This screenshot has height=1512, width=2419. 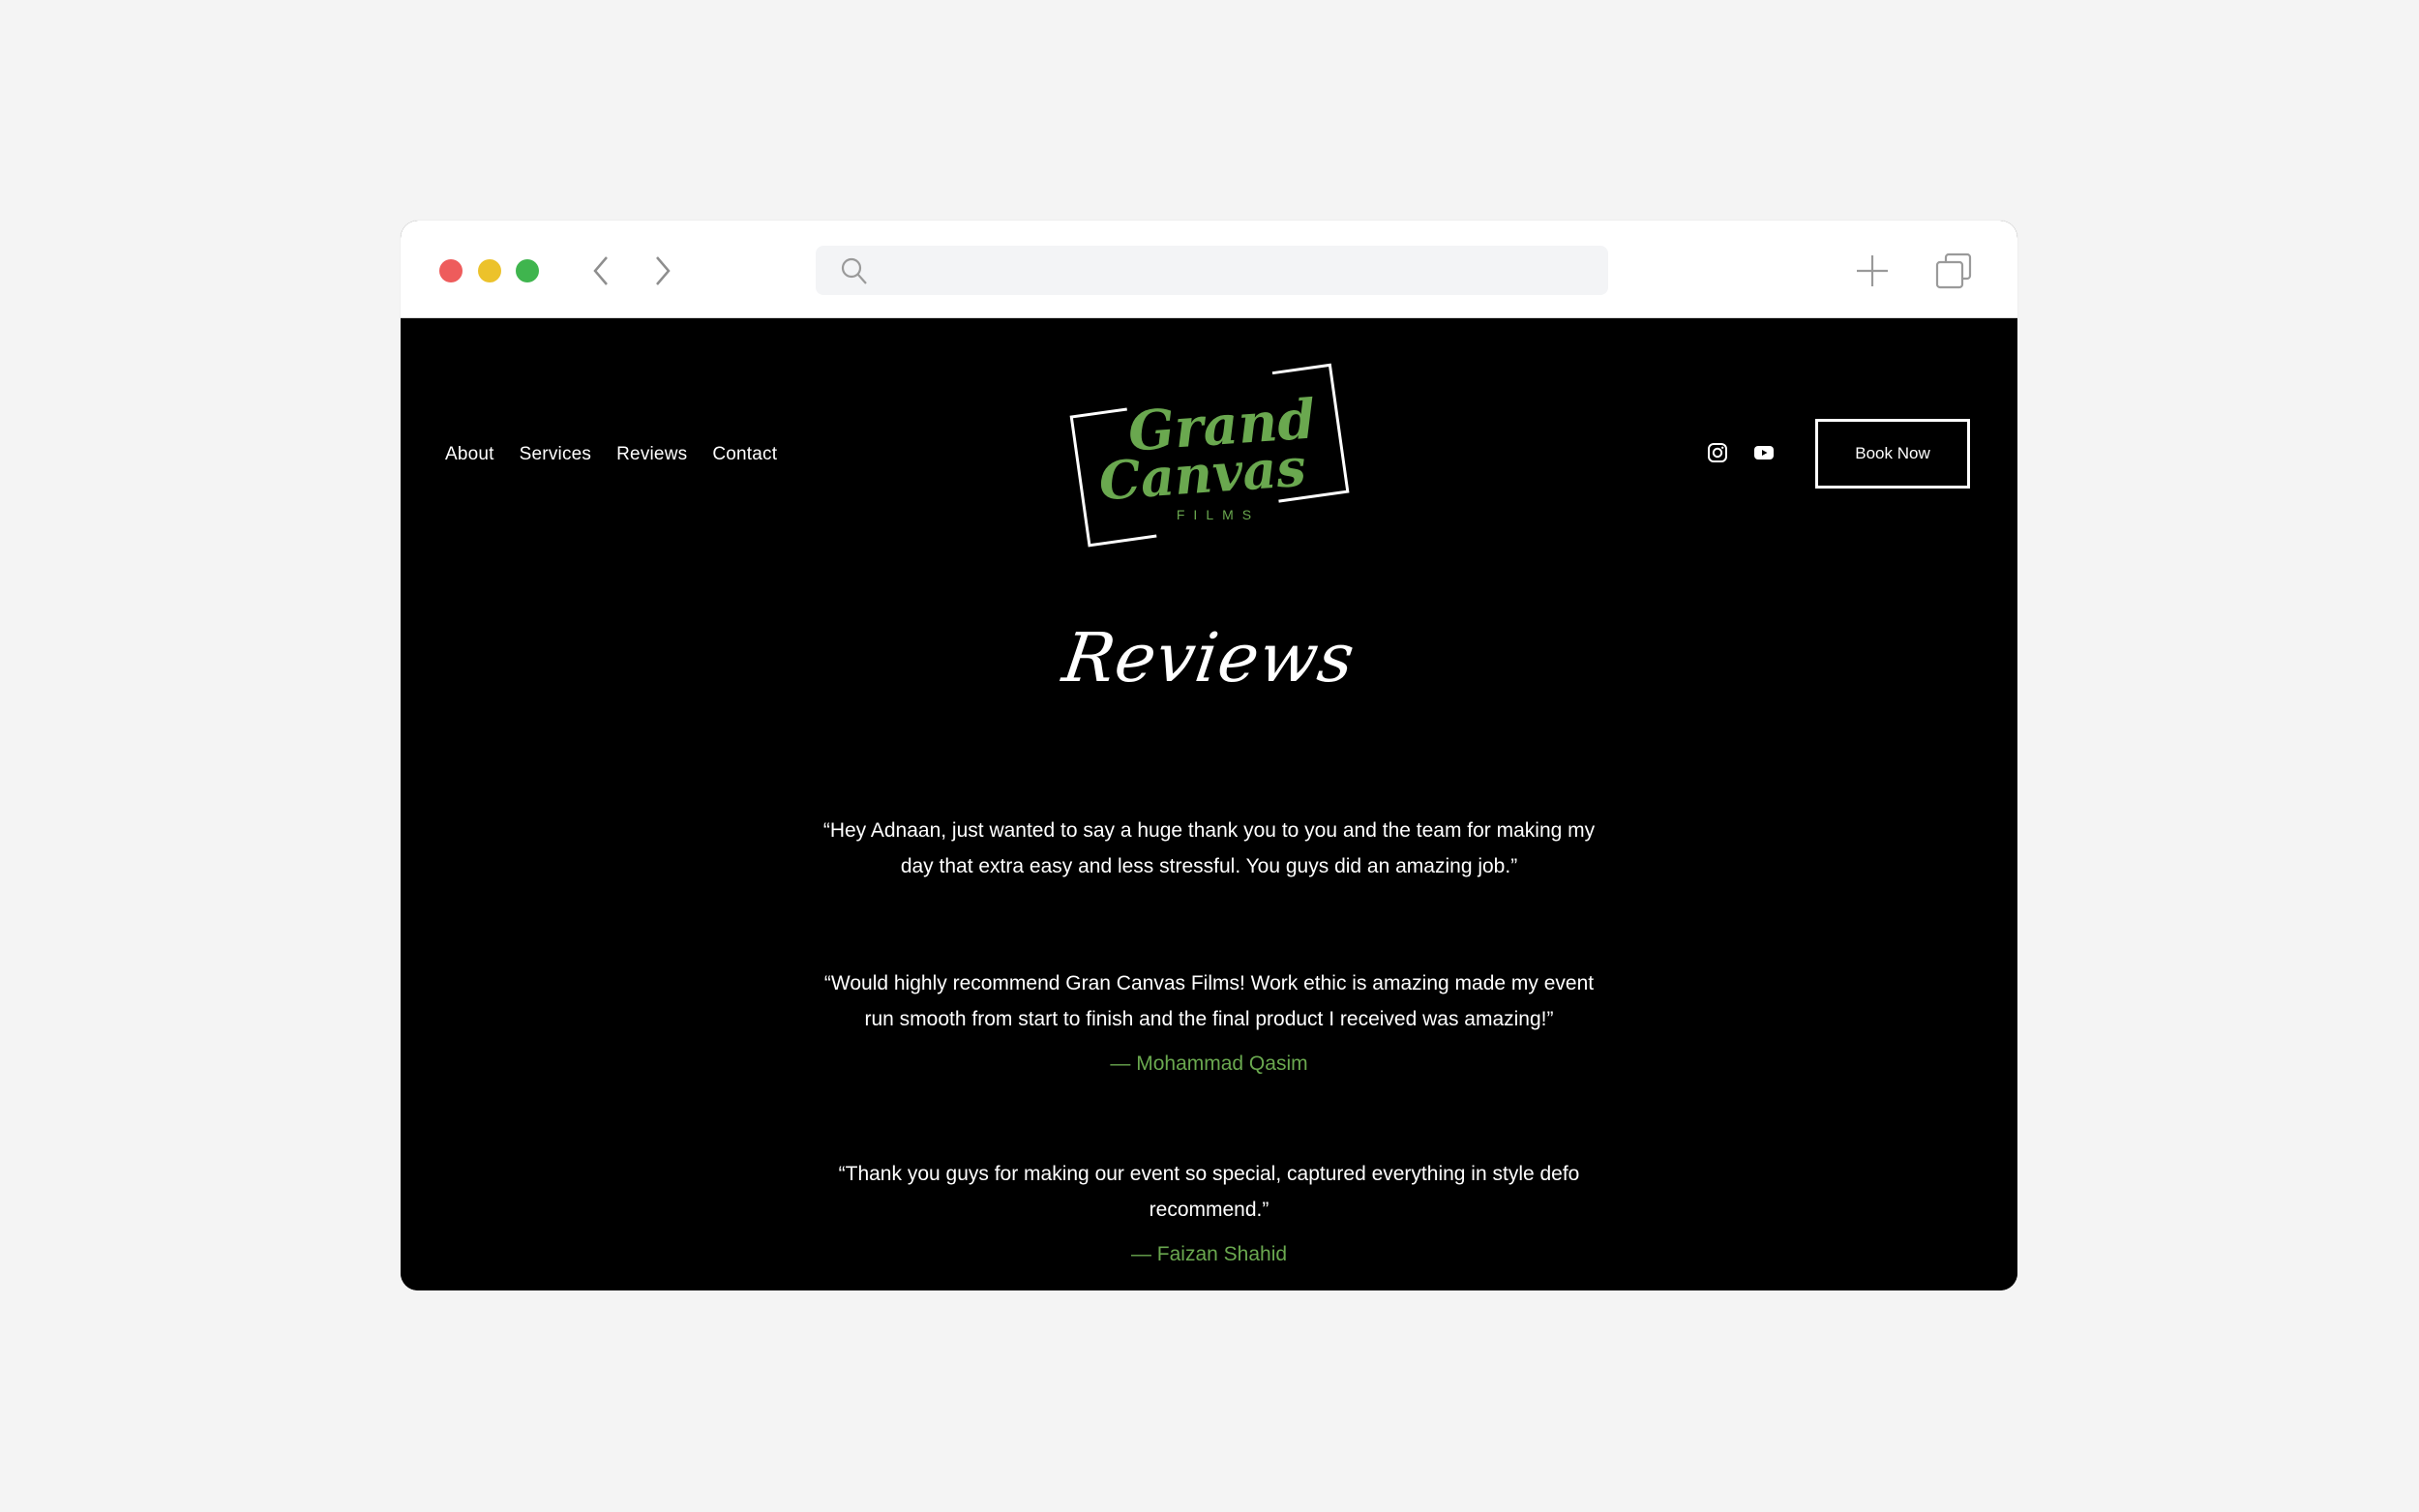 What do you see at coordinates (652, 454) in the screenshot?
I see `nav-reviews: Reviews` at bounding box center [652, 454].